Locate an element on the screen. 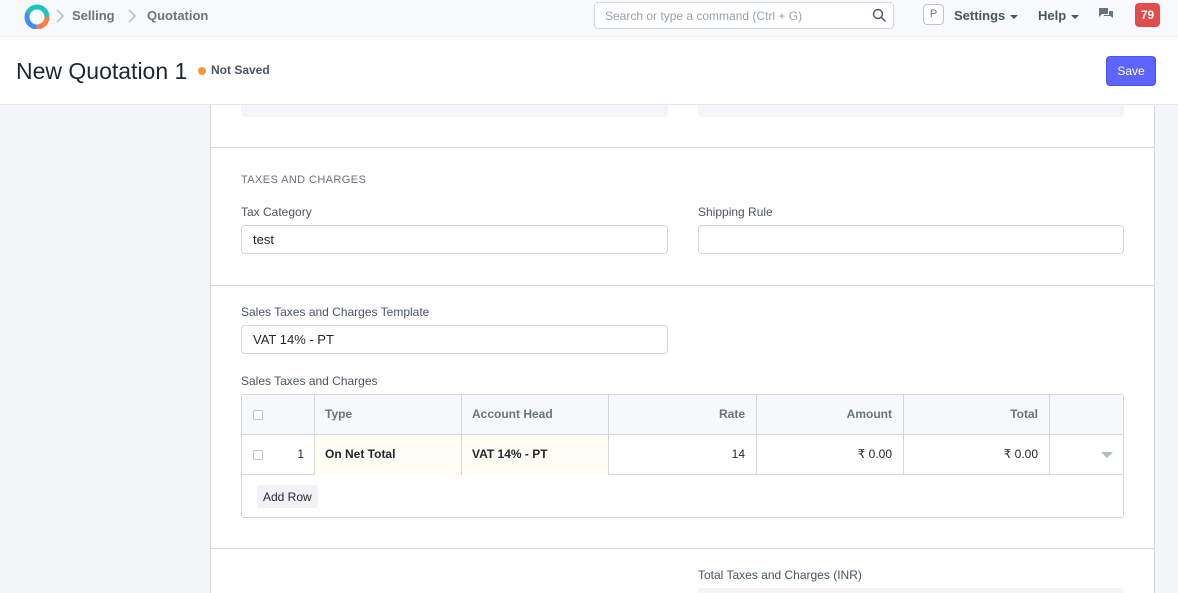  cell-rate: 14 is located at coordinates (683, 455).